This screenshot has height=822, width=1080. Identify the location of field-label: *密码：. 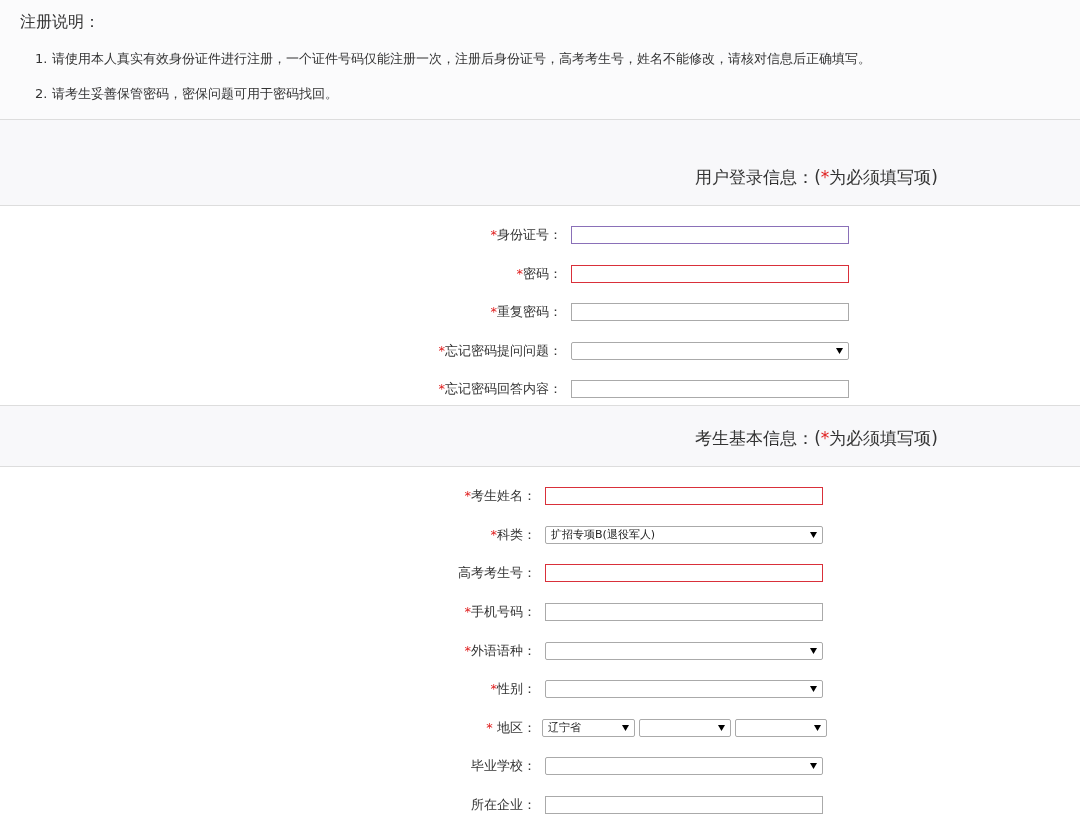
(539, 273).